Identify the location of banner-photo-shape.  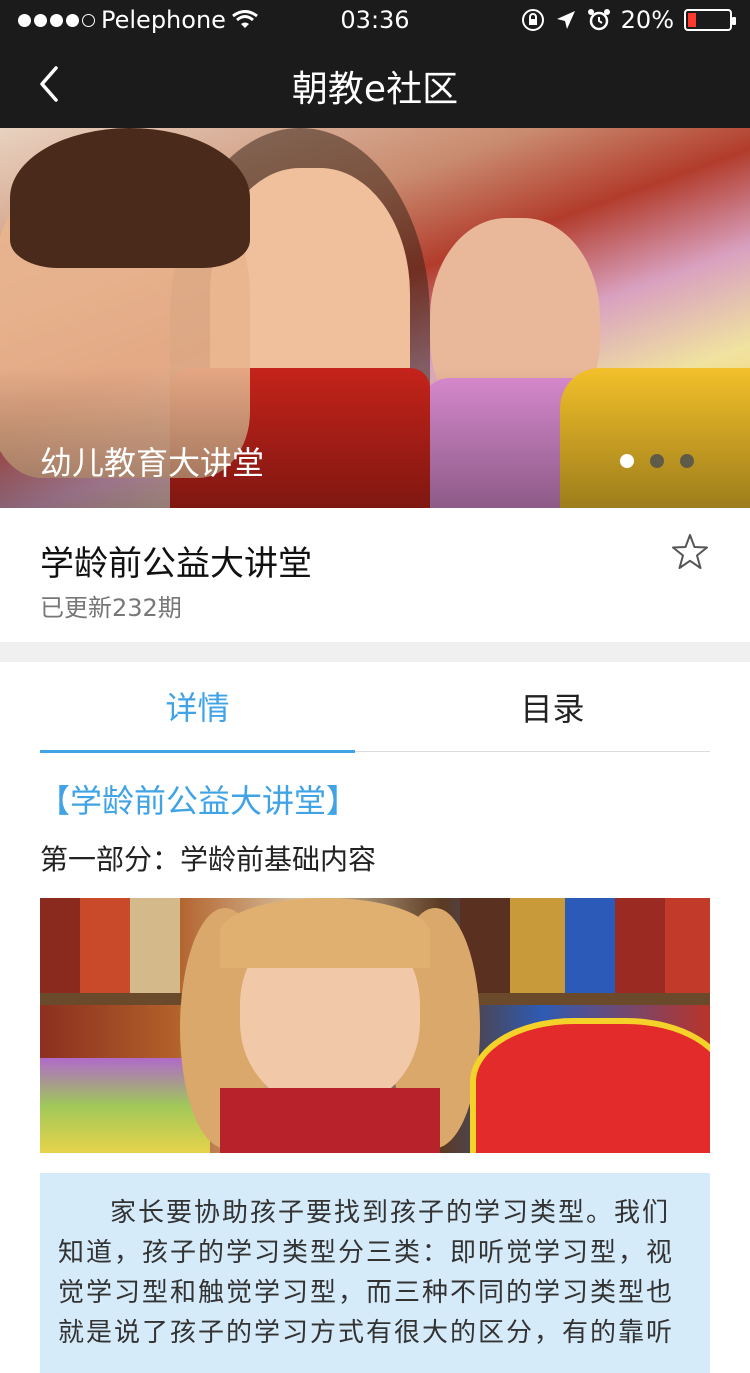
(130, 198).